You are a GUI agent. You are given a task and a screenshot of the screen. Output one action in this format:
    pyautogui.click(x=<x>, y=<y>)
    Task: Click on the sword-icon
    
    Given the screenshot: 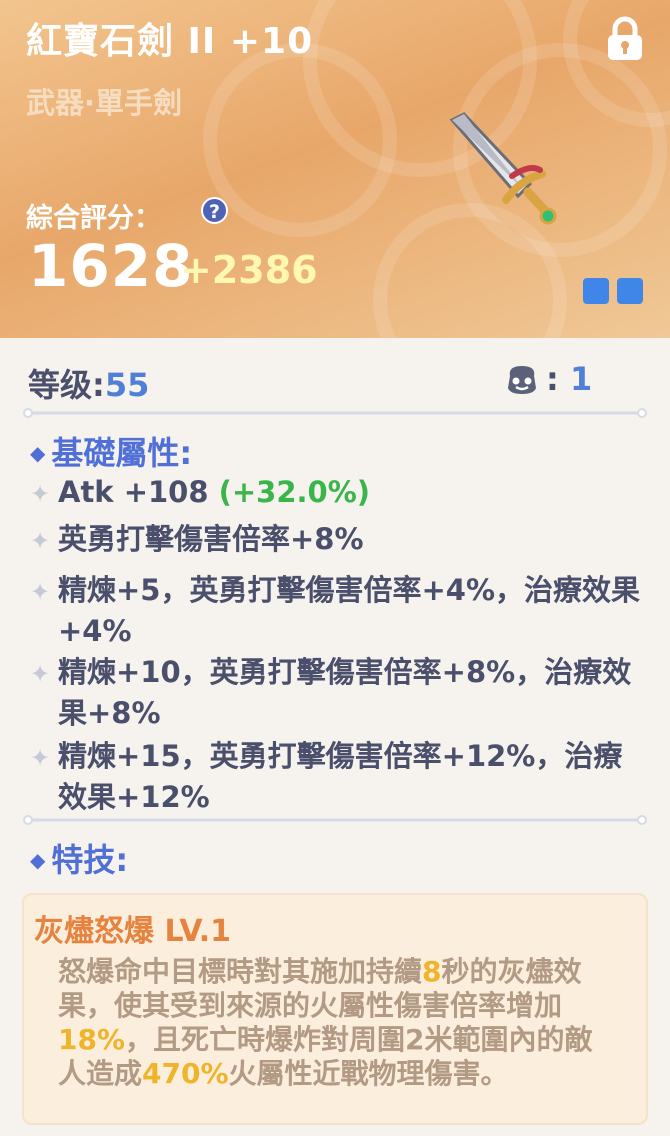 What is the action you would take?
    pyautogui.click(x=503, y=168)
    